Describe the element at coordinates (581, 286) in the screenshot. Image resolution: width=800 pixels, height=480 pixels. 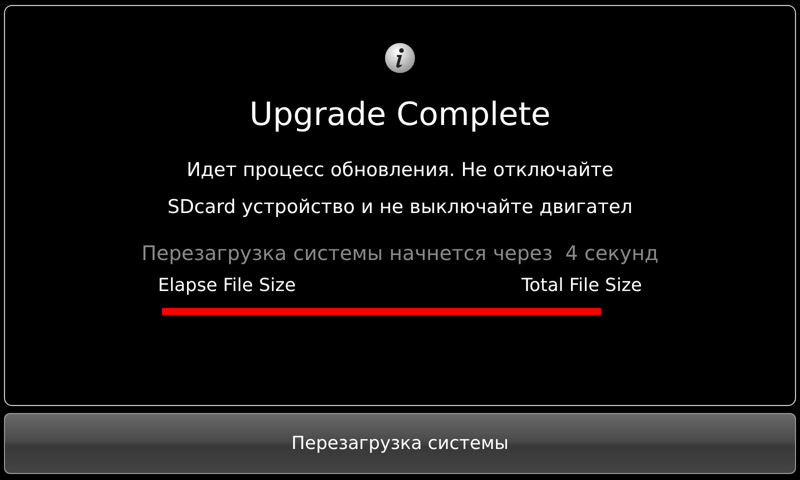
I see `total-size-label: Total File Size` at that location.